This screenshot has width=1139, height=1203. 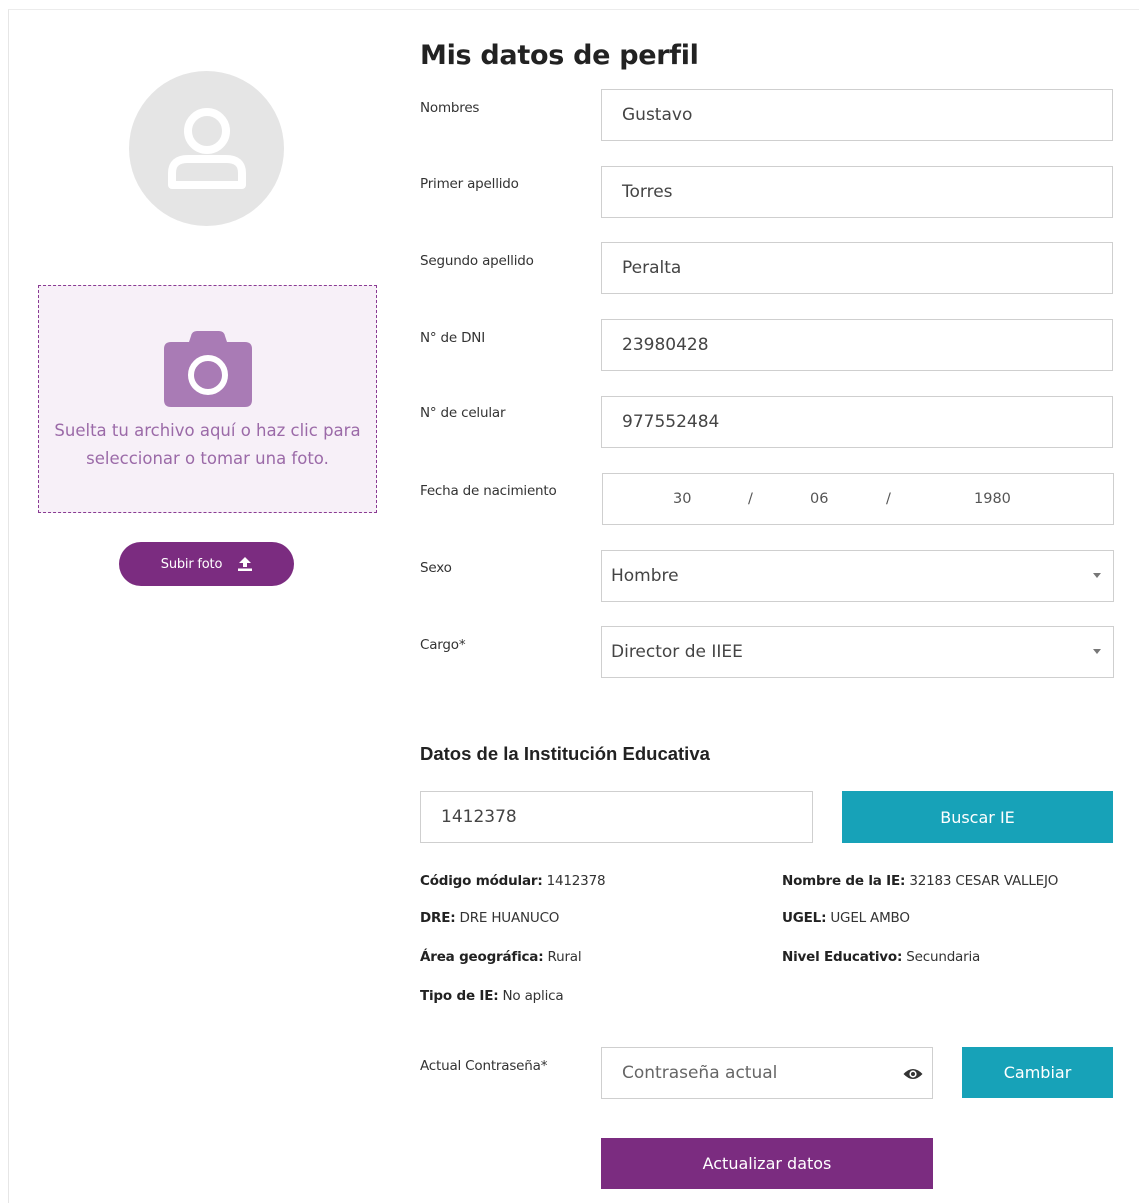 I want to click on segundo-apellido-field: Peralta, so click(x=857, y=268).